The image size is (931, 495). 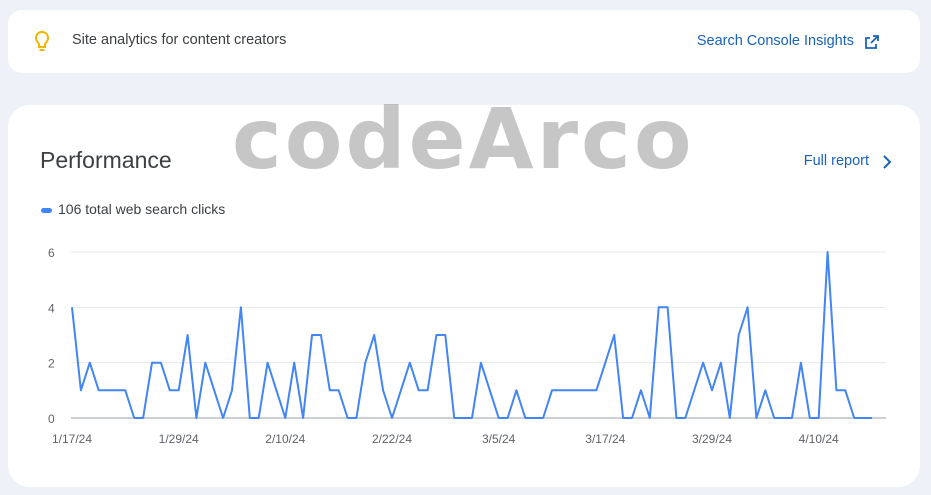 What do you see at coordinates (775, 41) in the screenshot?
I see `search-console-insights-link: Search Console Insights` at bounding box center [775, 41].